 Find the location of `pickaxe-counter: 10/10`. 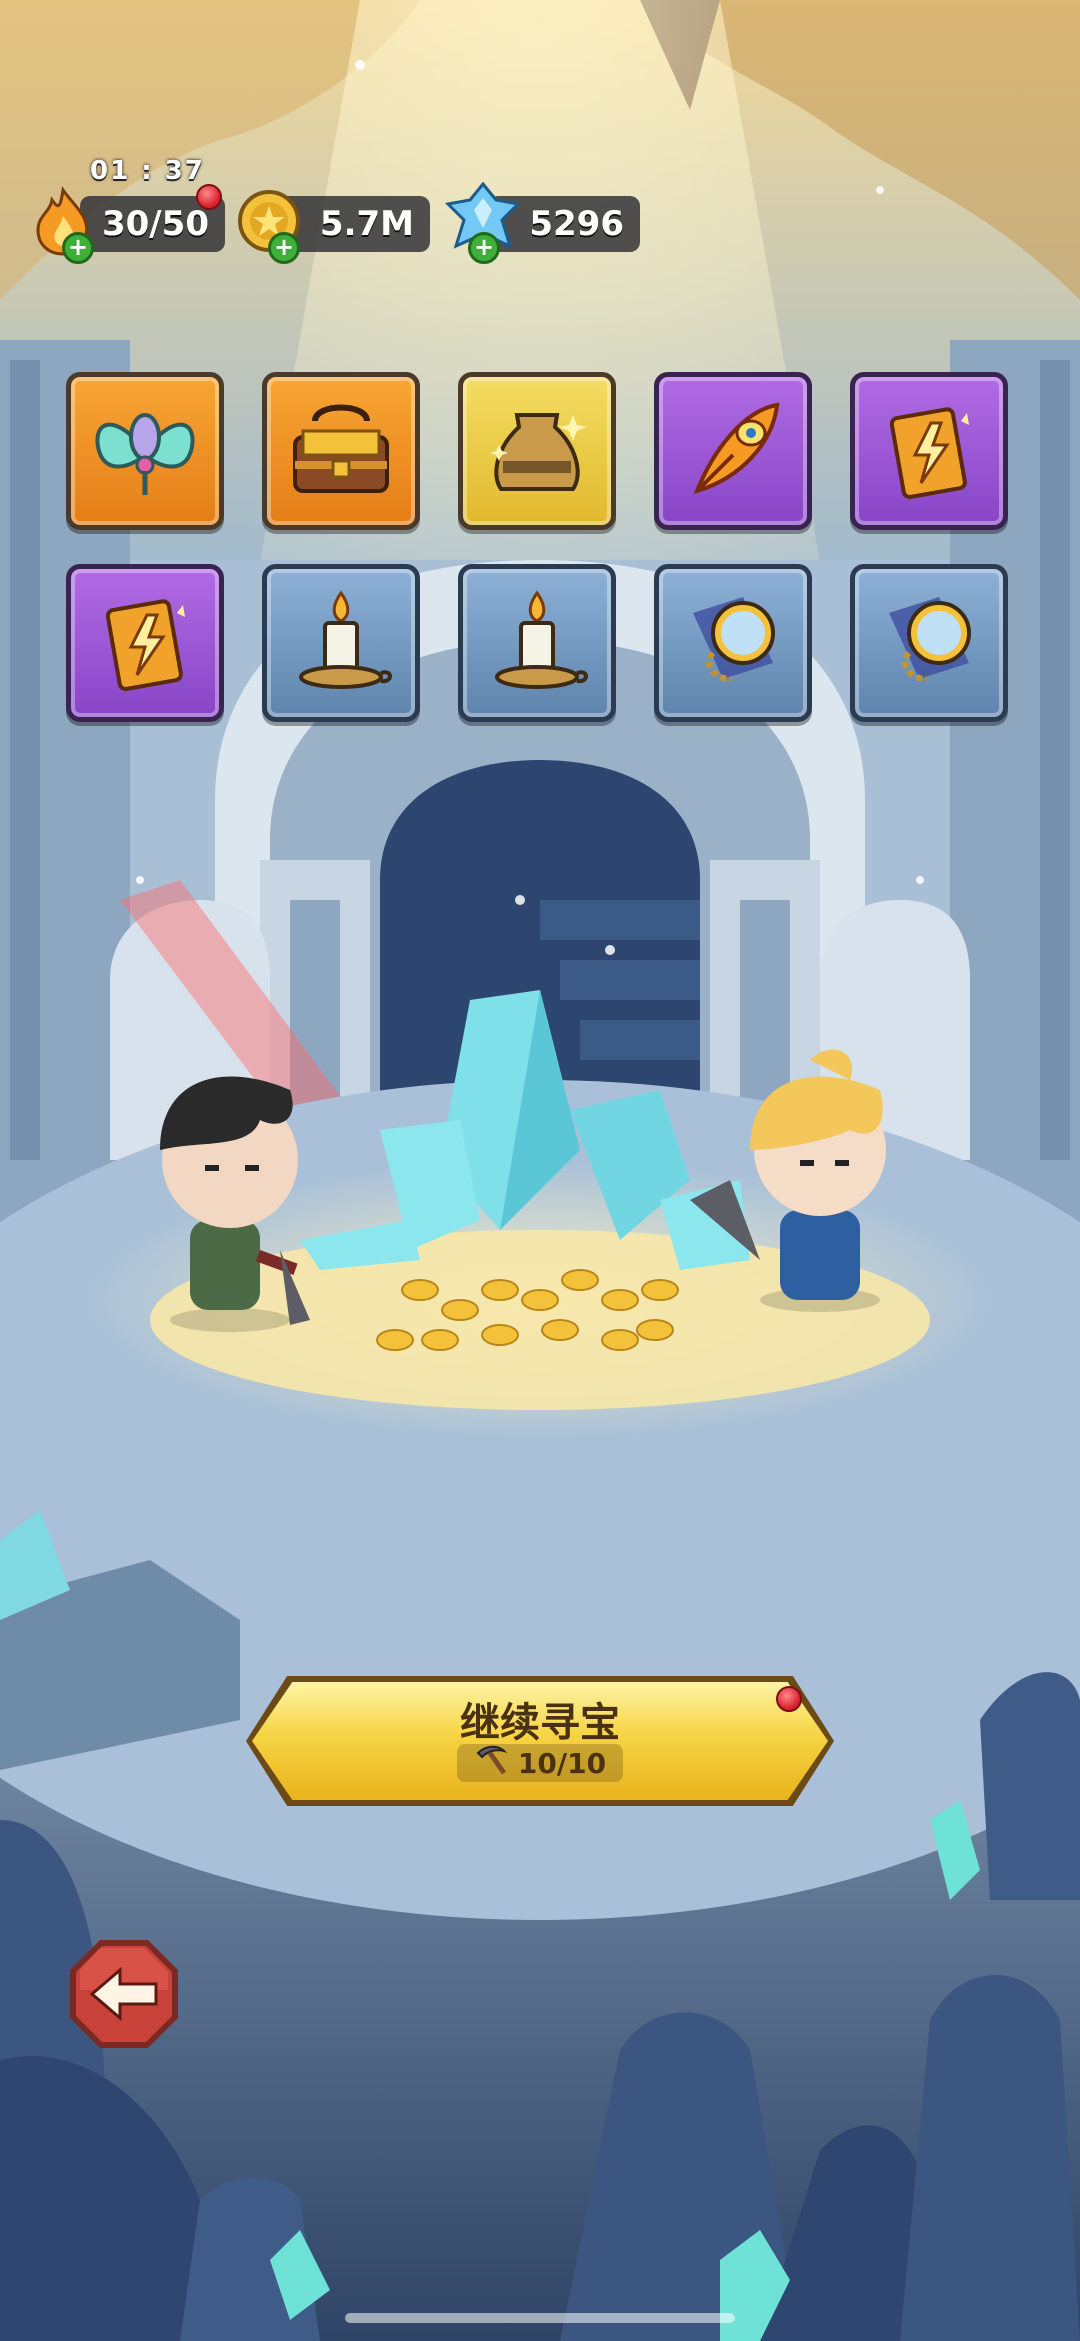

pickaxe-counter: 10/10 is located at coordinates (540, 1763).